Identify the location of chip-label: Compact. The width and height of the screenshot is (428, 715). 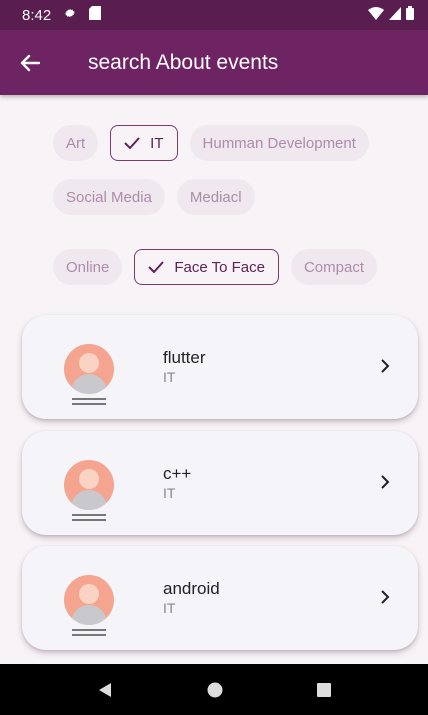
(333, 267).